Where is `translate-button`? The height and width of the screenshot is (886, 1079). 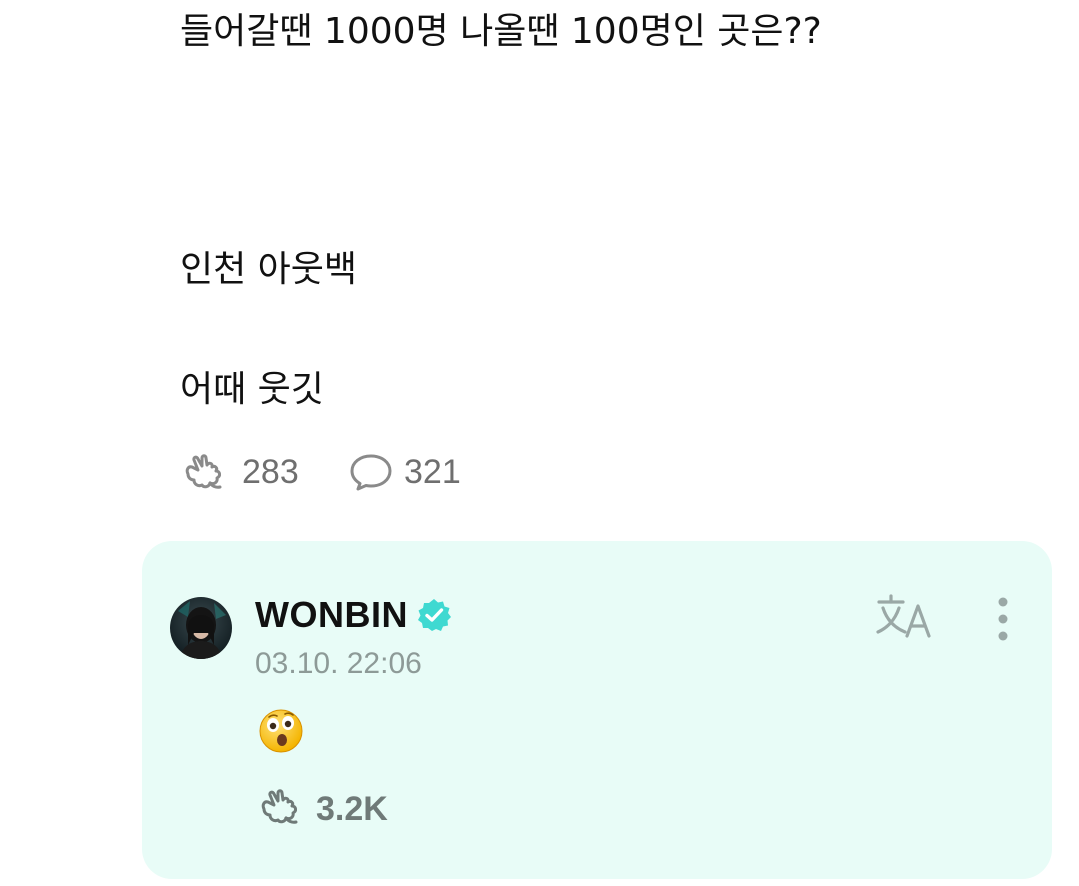 translate-button is located at coordinates (905, 618).